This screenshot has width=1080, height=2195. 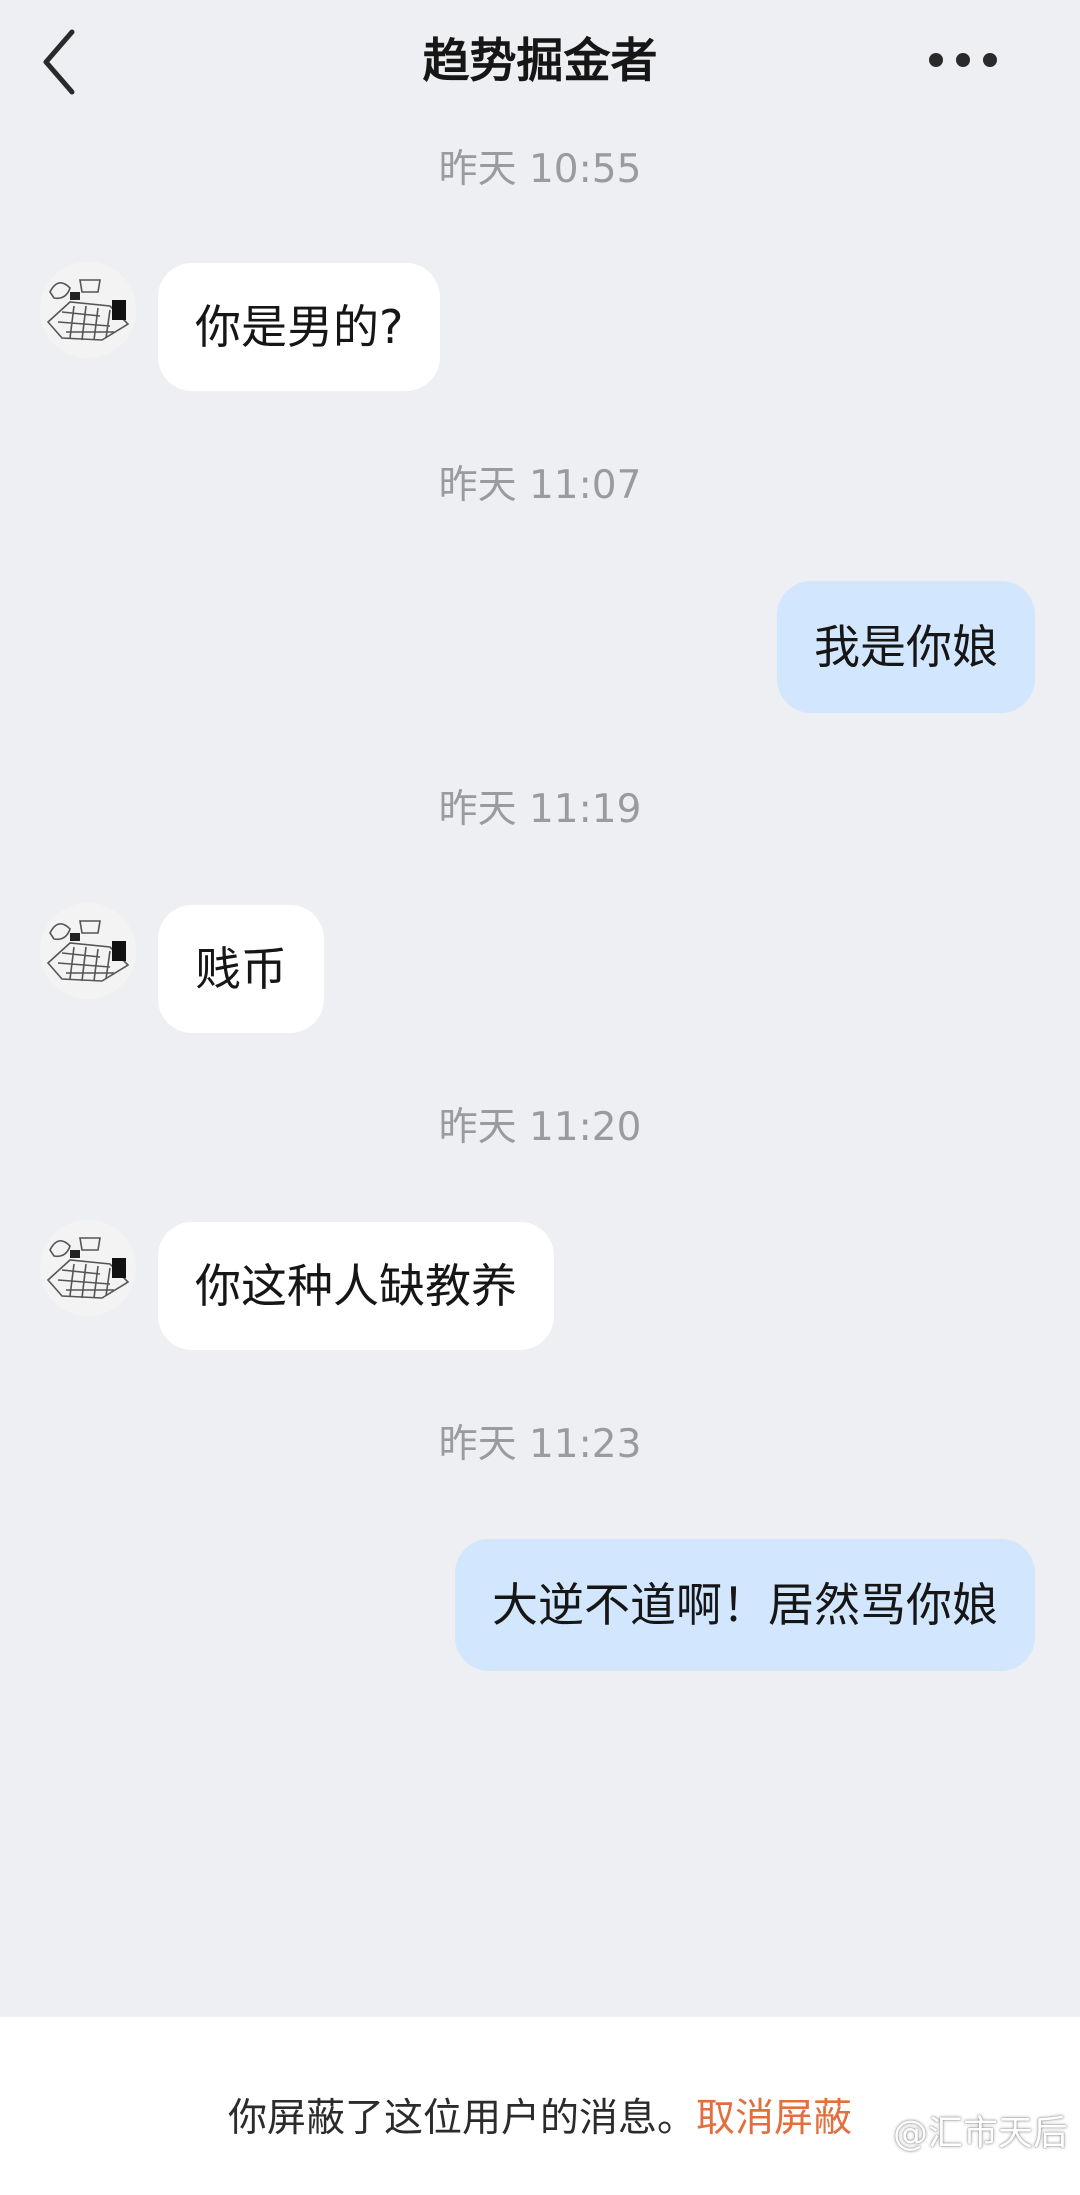 I want to click on message-bubble-incoming: 贱币, so click(x=241, y=969).